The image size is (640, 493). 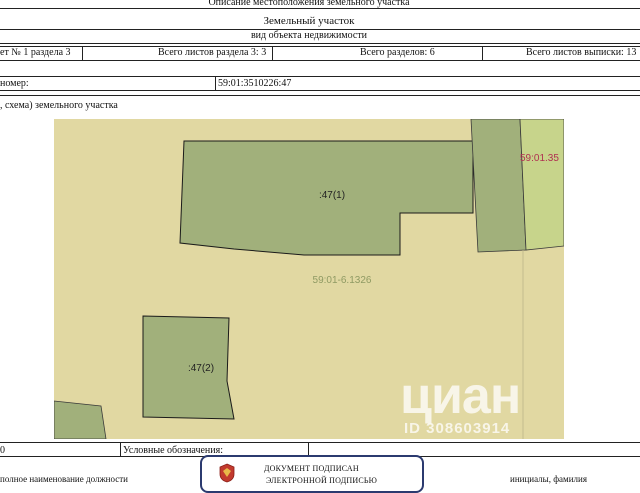 I want to click on neighbor-strip-left, so click(x=498, y=186).